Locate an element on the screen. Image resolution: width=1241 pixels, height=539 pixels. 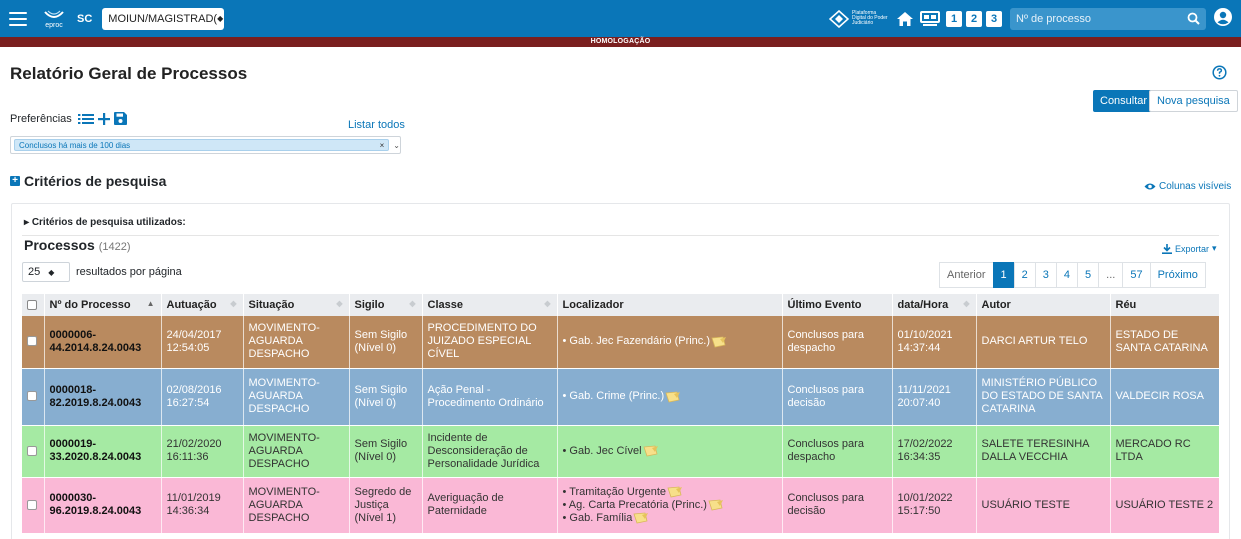
sigilo-cell: Sem Sigilo (Nível 0) is located at coordinates (386, 451).